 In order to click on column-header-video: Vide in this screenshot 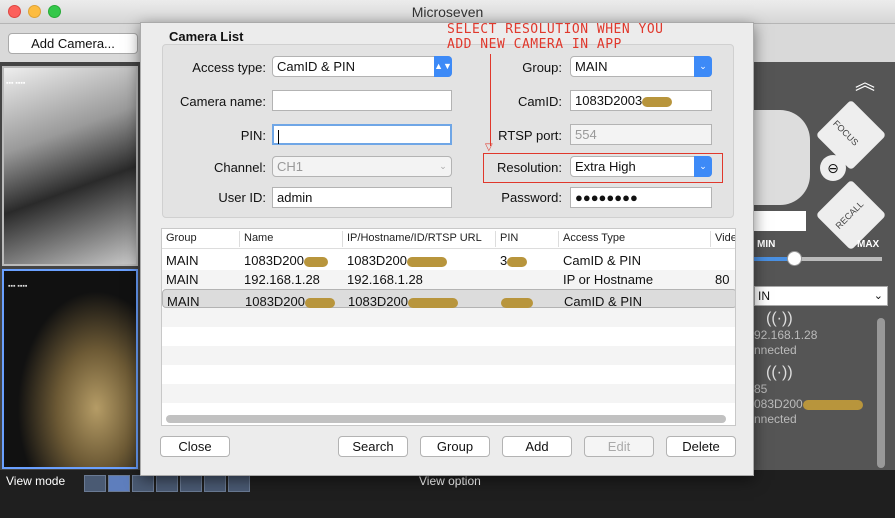, I will do `click(725, 238)`.